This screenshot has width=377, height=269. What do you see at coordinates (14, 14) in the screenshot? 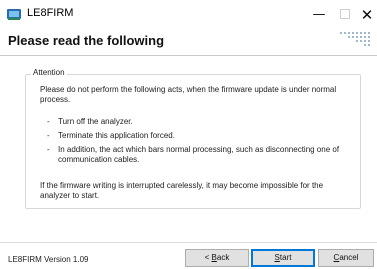
I see `app-icon` at bounding box center [14, 14].